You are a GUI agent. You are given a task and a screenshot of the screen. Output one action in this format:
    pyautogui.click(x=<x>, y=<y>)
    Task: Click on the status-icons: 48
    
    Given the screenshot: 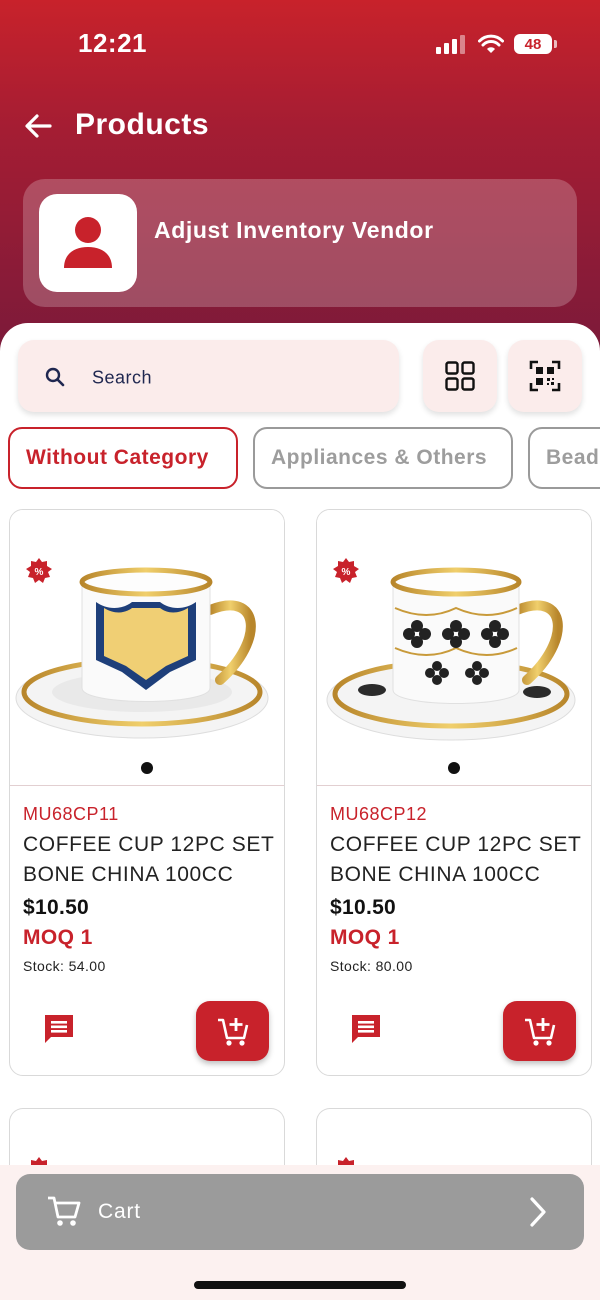 What is the action you would take?
    pyautogui.click(x=496, y=44)
    